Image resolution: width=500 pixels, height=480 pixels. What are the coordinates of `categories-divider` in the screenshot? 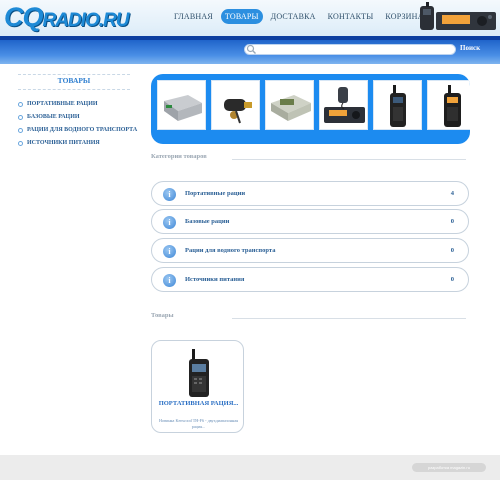 It's located at (349, 159).